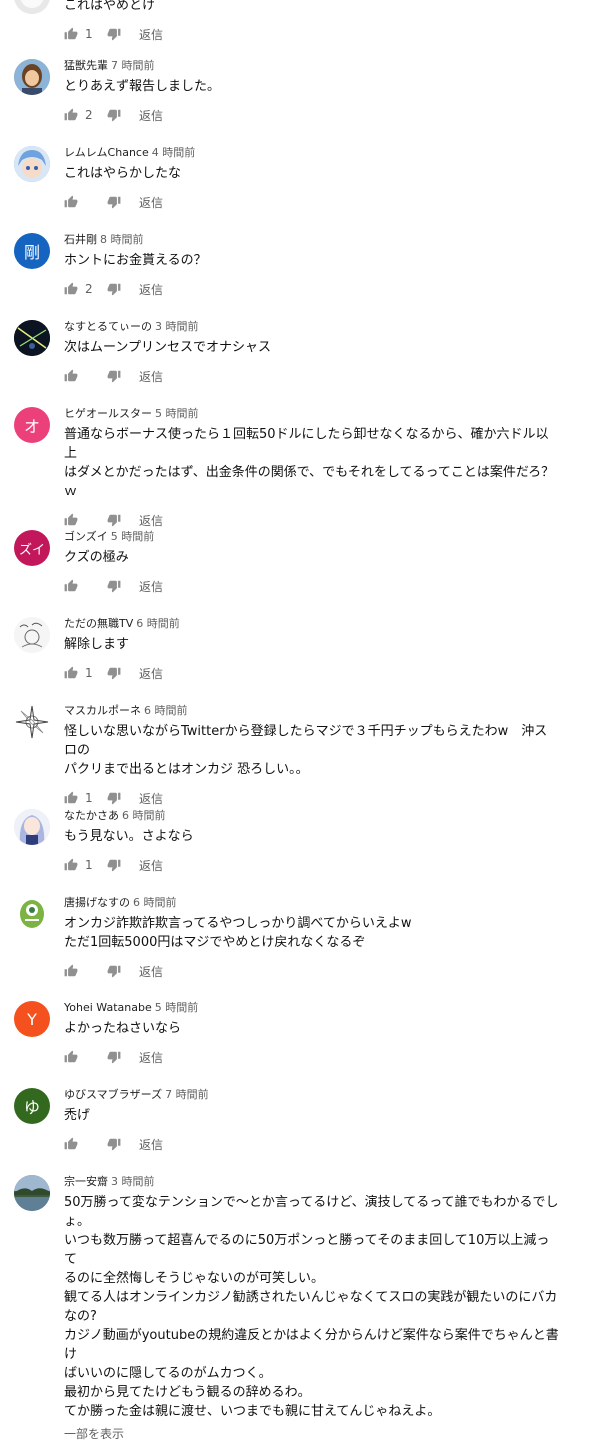 This screenshot has height=1442, width=600. Describe the element at coordinates (129, 836) in the screenshot. I see `comment-text: もう見ない。さよなら` at that location.